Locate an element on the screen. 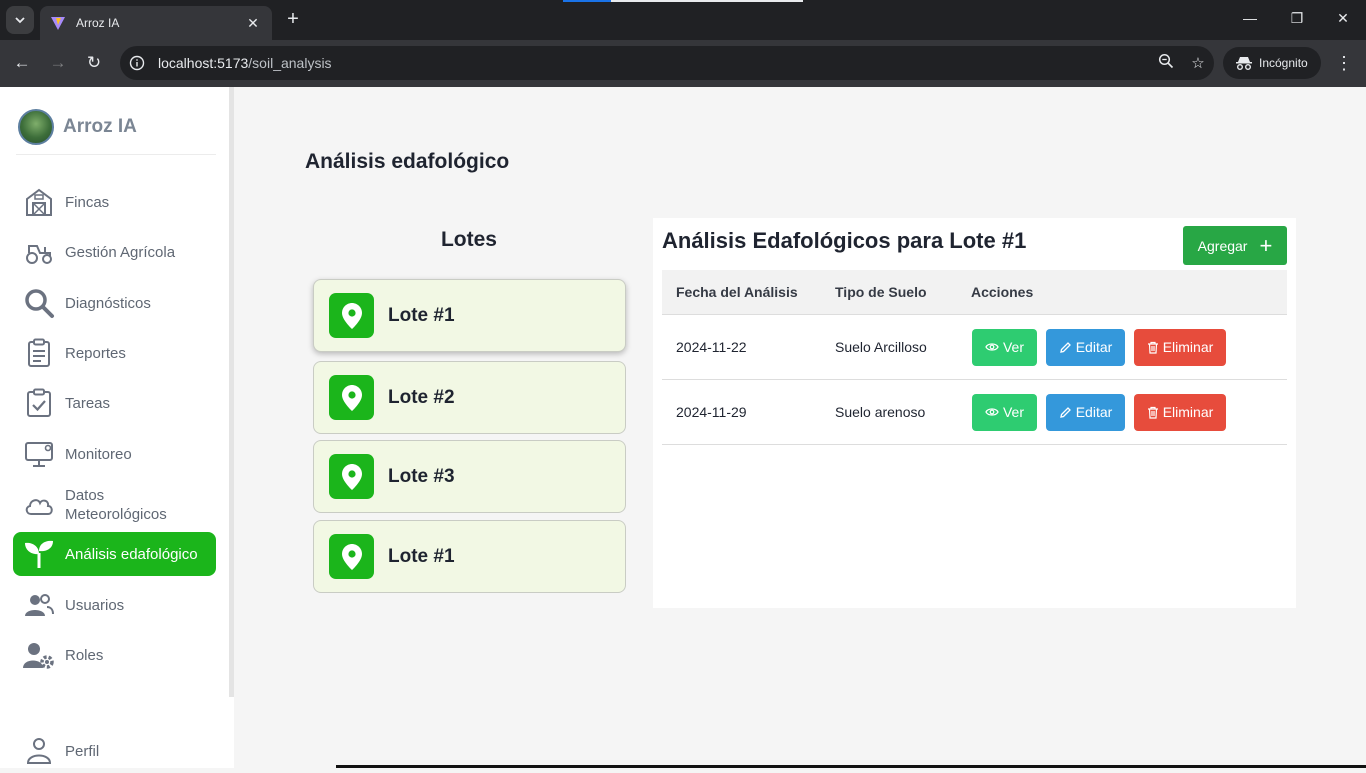 Image resolution: width=1366 pixels, height=773 pixels. restore-icon: ❐ is located at coordinates (1297, 18).